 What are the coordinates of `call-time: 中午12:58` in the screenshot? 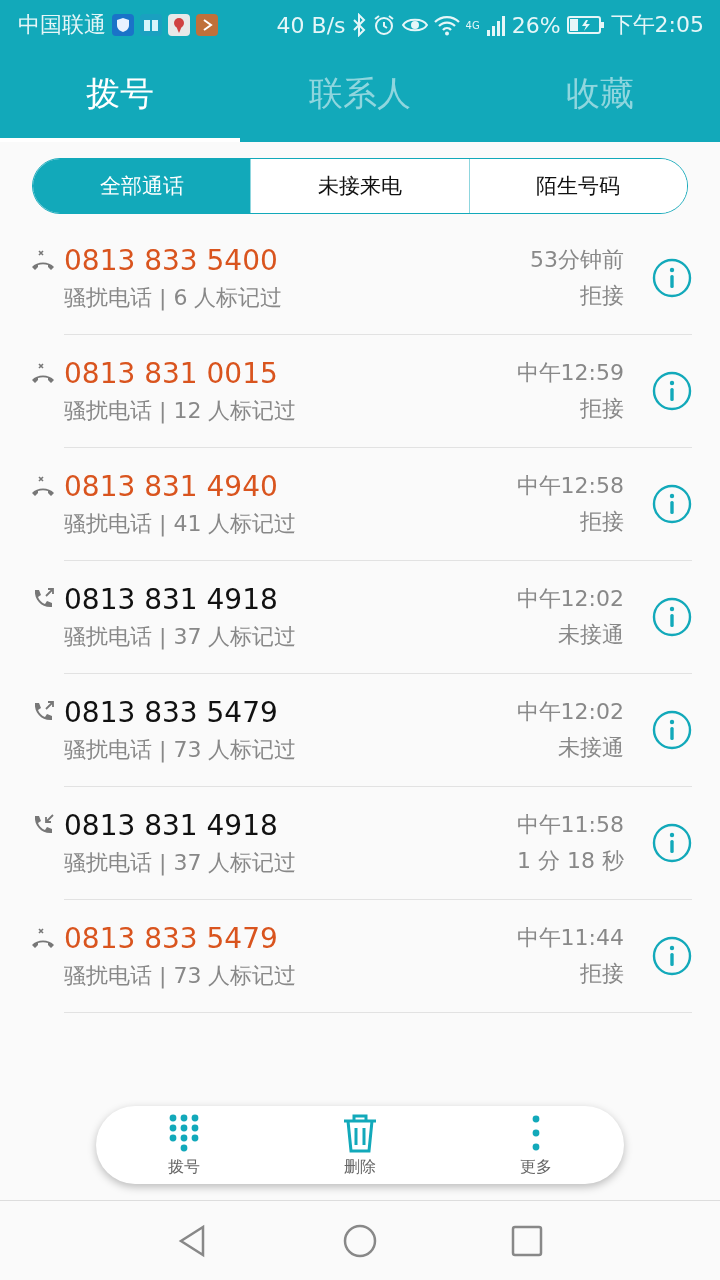 It's located at (570, 486).